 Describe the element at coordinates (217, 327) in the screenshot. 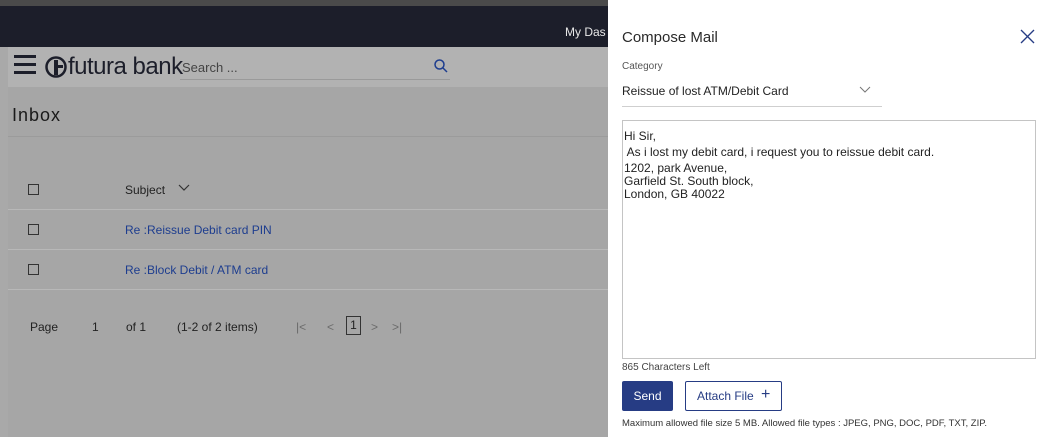

I see `items-count: (1-2 of 2 items)` at that location.